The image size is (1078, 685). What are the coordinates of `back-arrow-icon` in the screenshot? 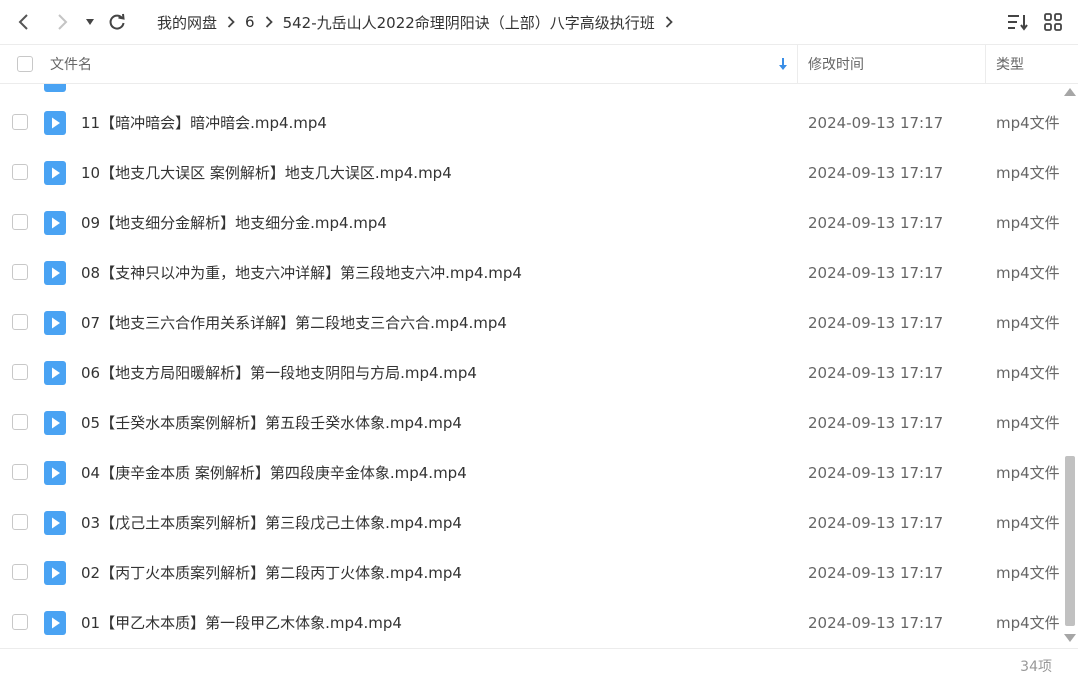 It's located at (23, 22).